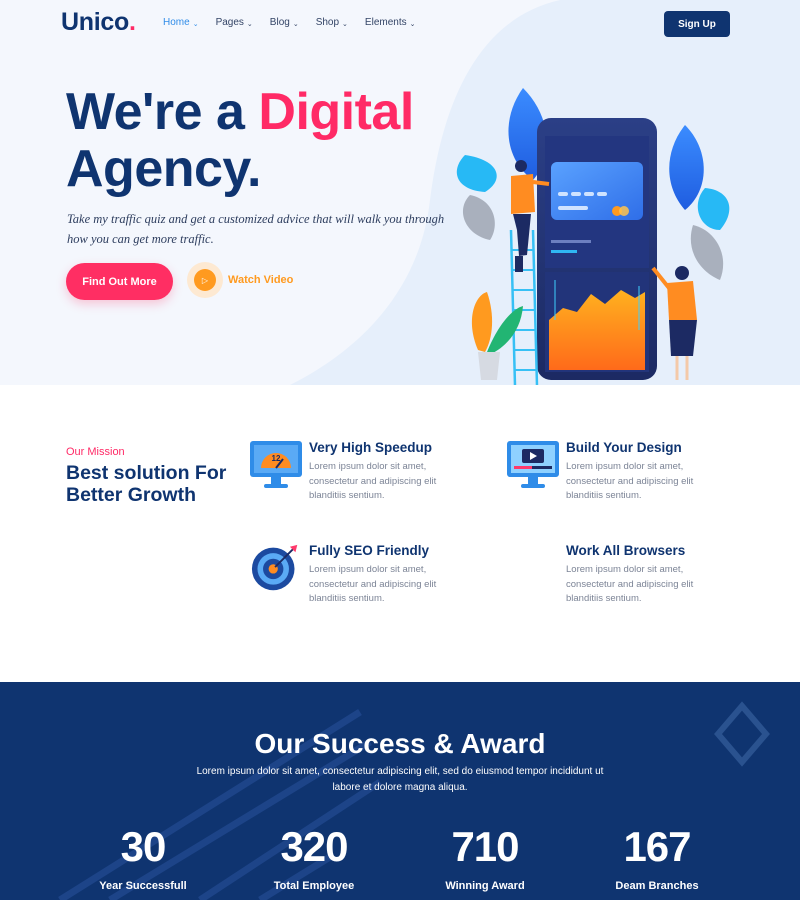  Describe the element at coordinates (485, 846) in the screenshot. I see `stat-value: 710` at that location.